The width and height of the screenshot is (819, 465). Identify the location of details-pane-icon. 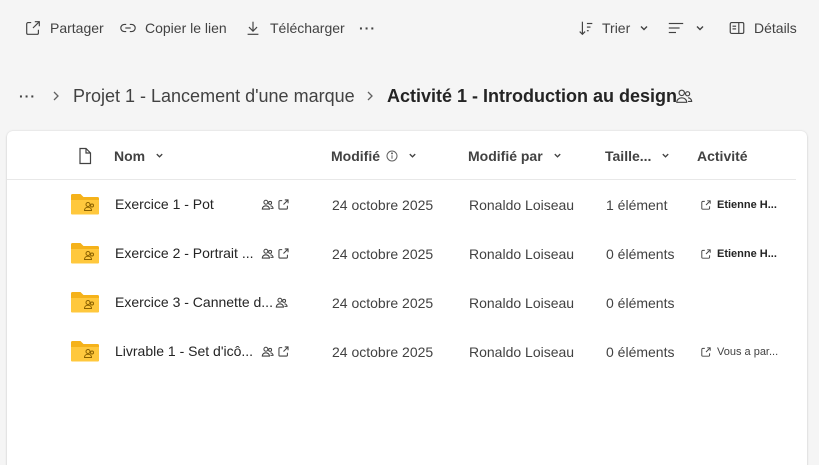
(737, 28).